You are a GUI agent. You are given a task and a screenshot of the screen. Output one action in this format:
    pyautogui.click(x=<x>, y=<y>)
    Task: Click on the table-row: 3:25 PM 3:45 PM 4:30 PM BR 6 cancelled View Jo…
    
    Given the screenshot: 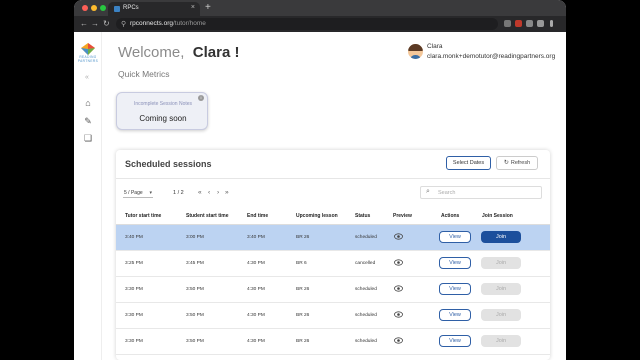 What is the action you would take?
    pyautogui.click(x=333, y=264)
    